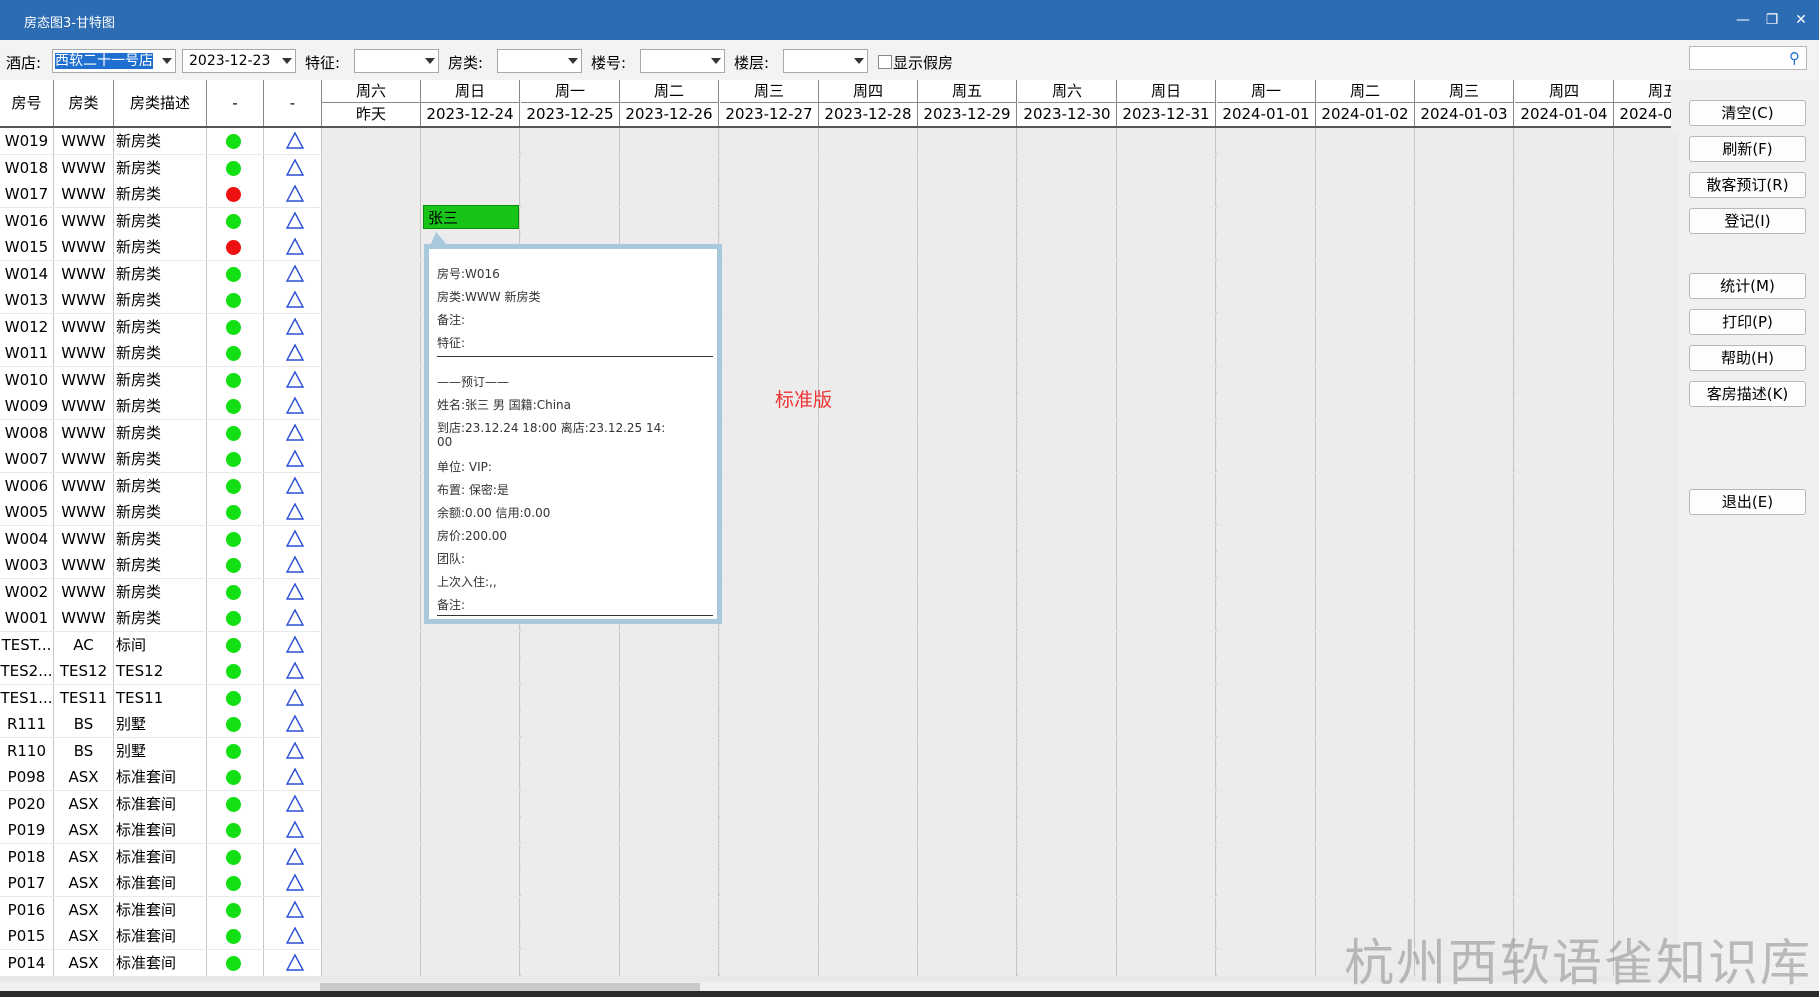 This screenshot has width=1819, height=997. Describe the element at coordinates (835, 379) in the screenshot. I see `table-row: W010 WWW 新房类` at that location.